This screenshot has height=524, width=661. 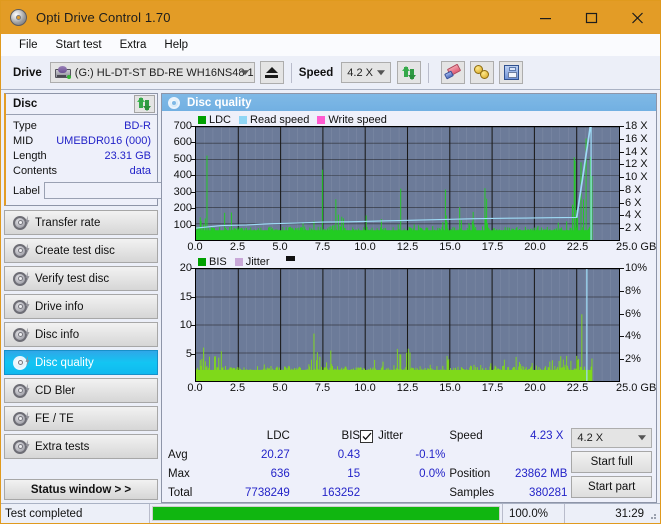 What do you see at coordinates (79, 45) in the screenshot?
I see `menu-start-test: Start test` at bounding box center [79, 45].